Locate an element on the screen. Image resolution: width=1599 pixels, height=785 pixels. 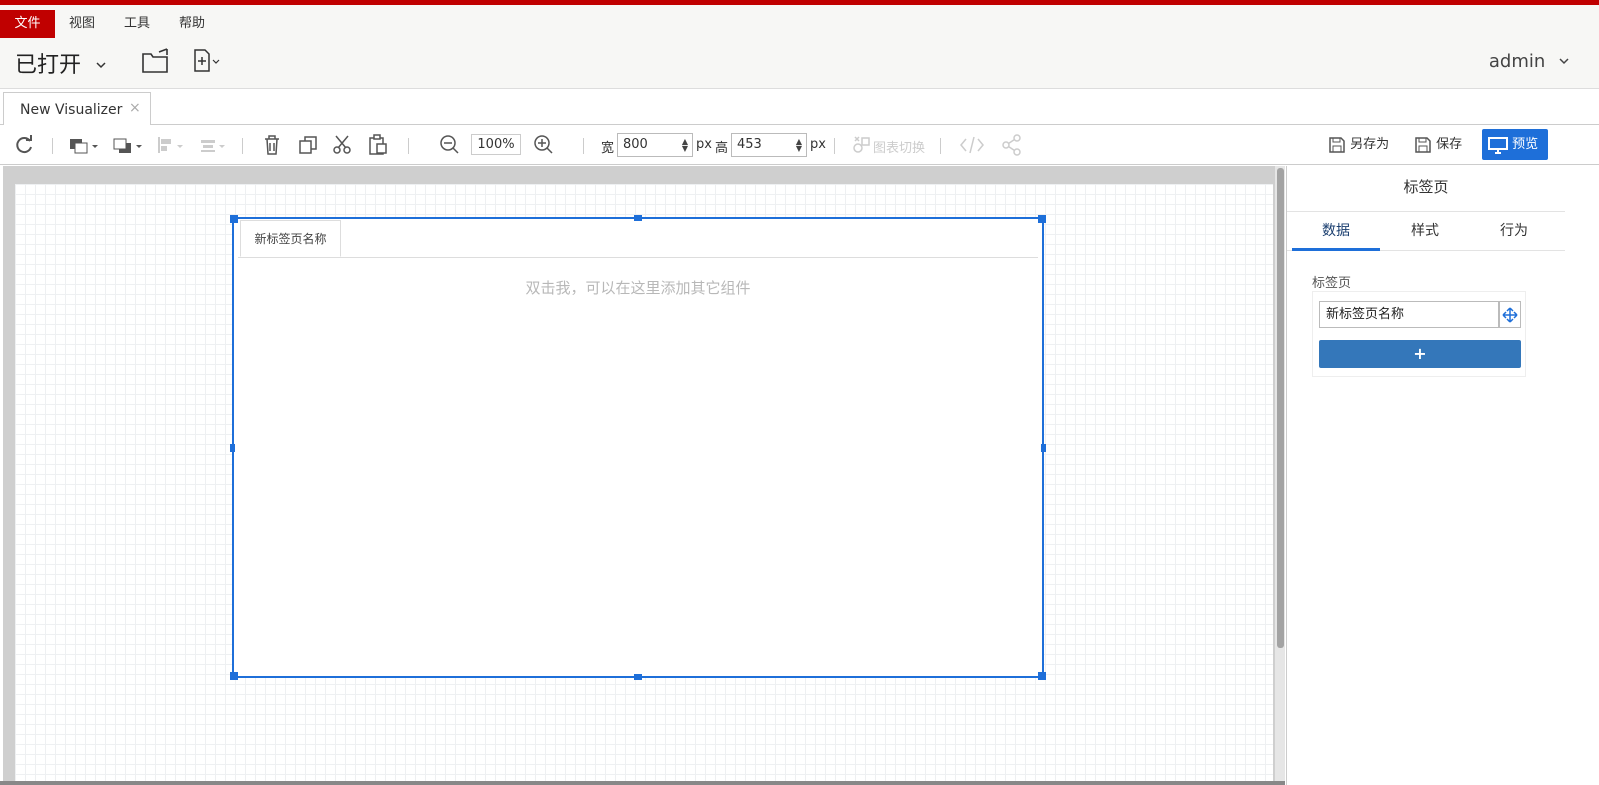
cut-icon is located at coordinates (342, 145).